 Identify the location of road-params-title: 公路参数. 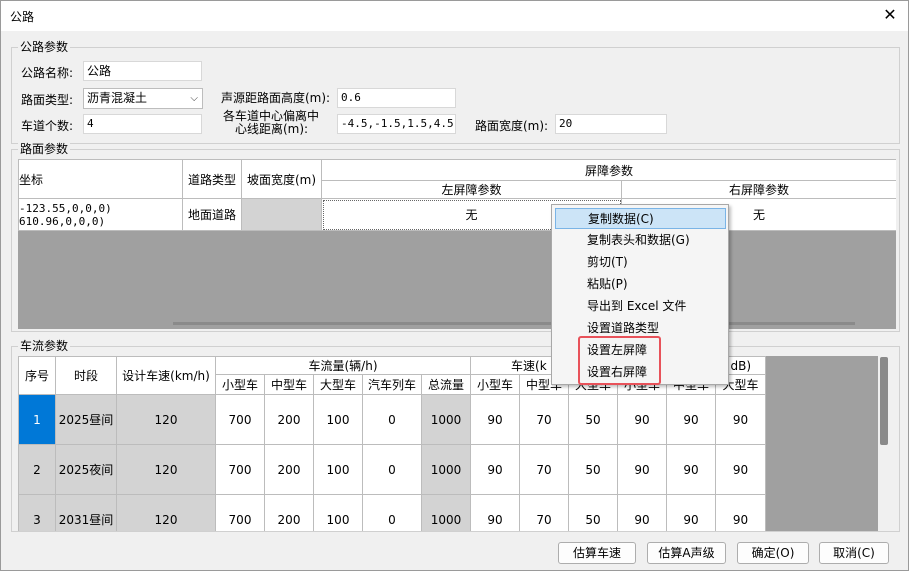
(44, 47).